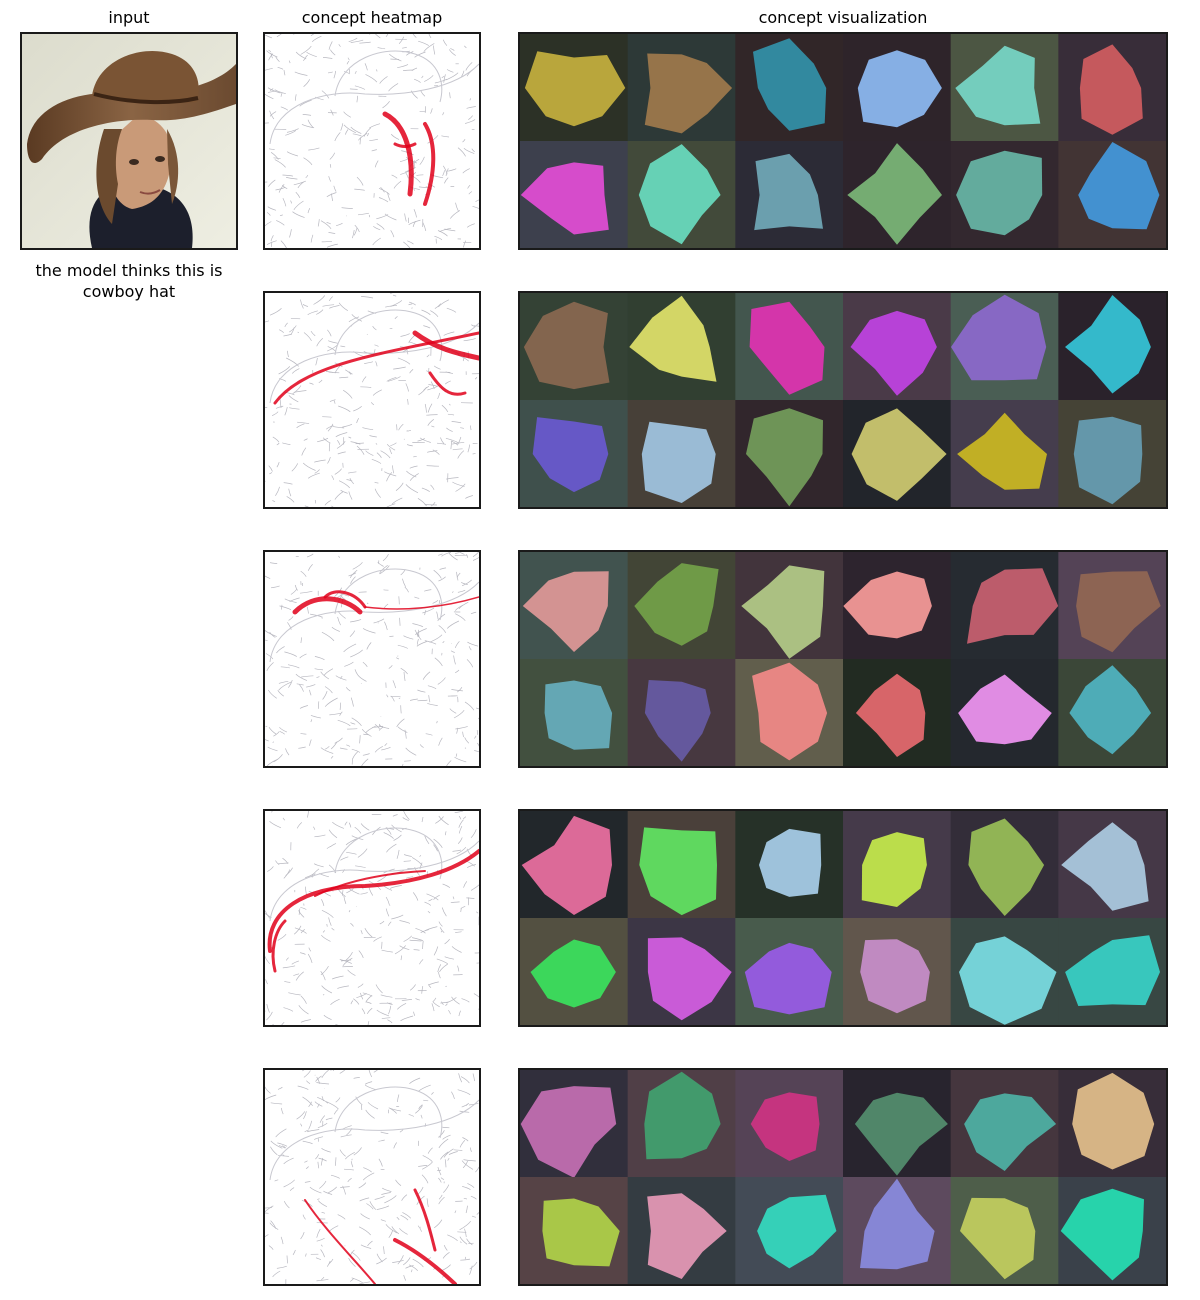 Image resolution: width=1200 pixels, height=1300 pixels. Describe the element at coordinates (1112, 1230) in the screenshot. I see `tile-dark-lights` at that location.